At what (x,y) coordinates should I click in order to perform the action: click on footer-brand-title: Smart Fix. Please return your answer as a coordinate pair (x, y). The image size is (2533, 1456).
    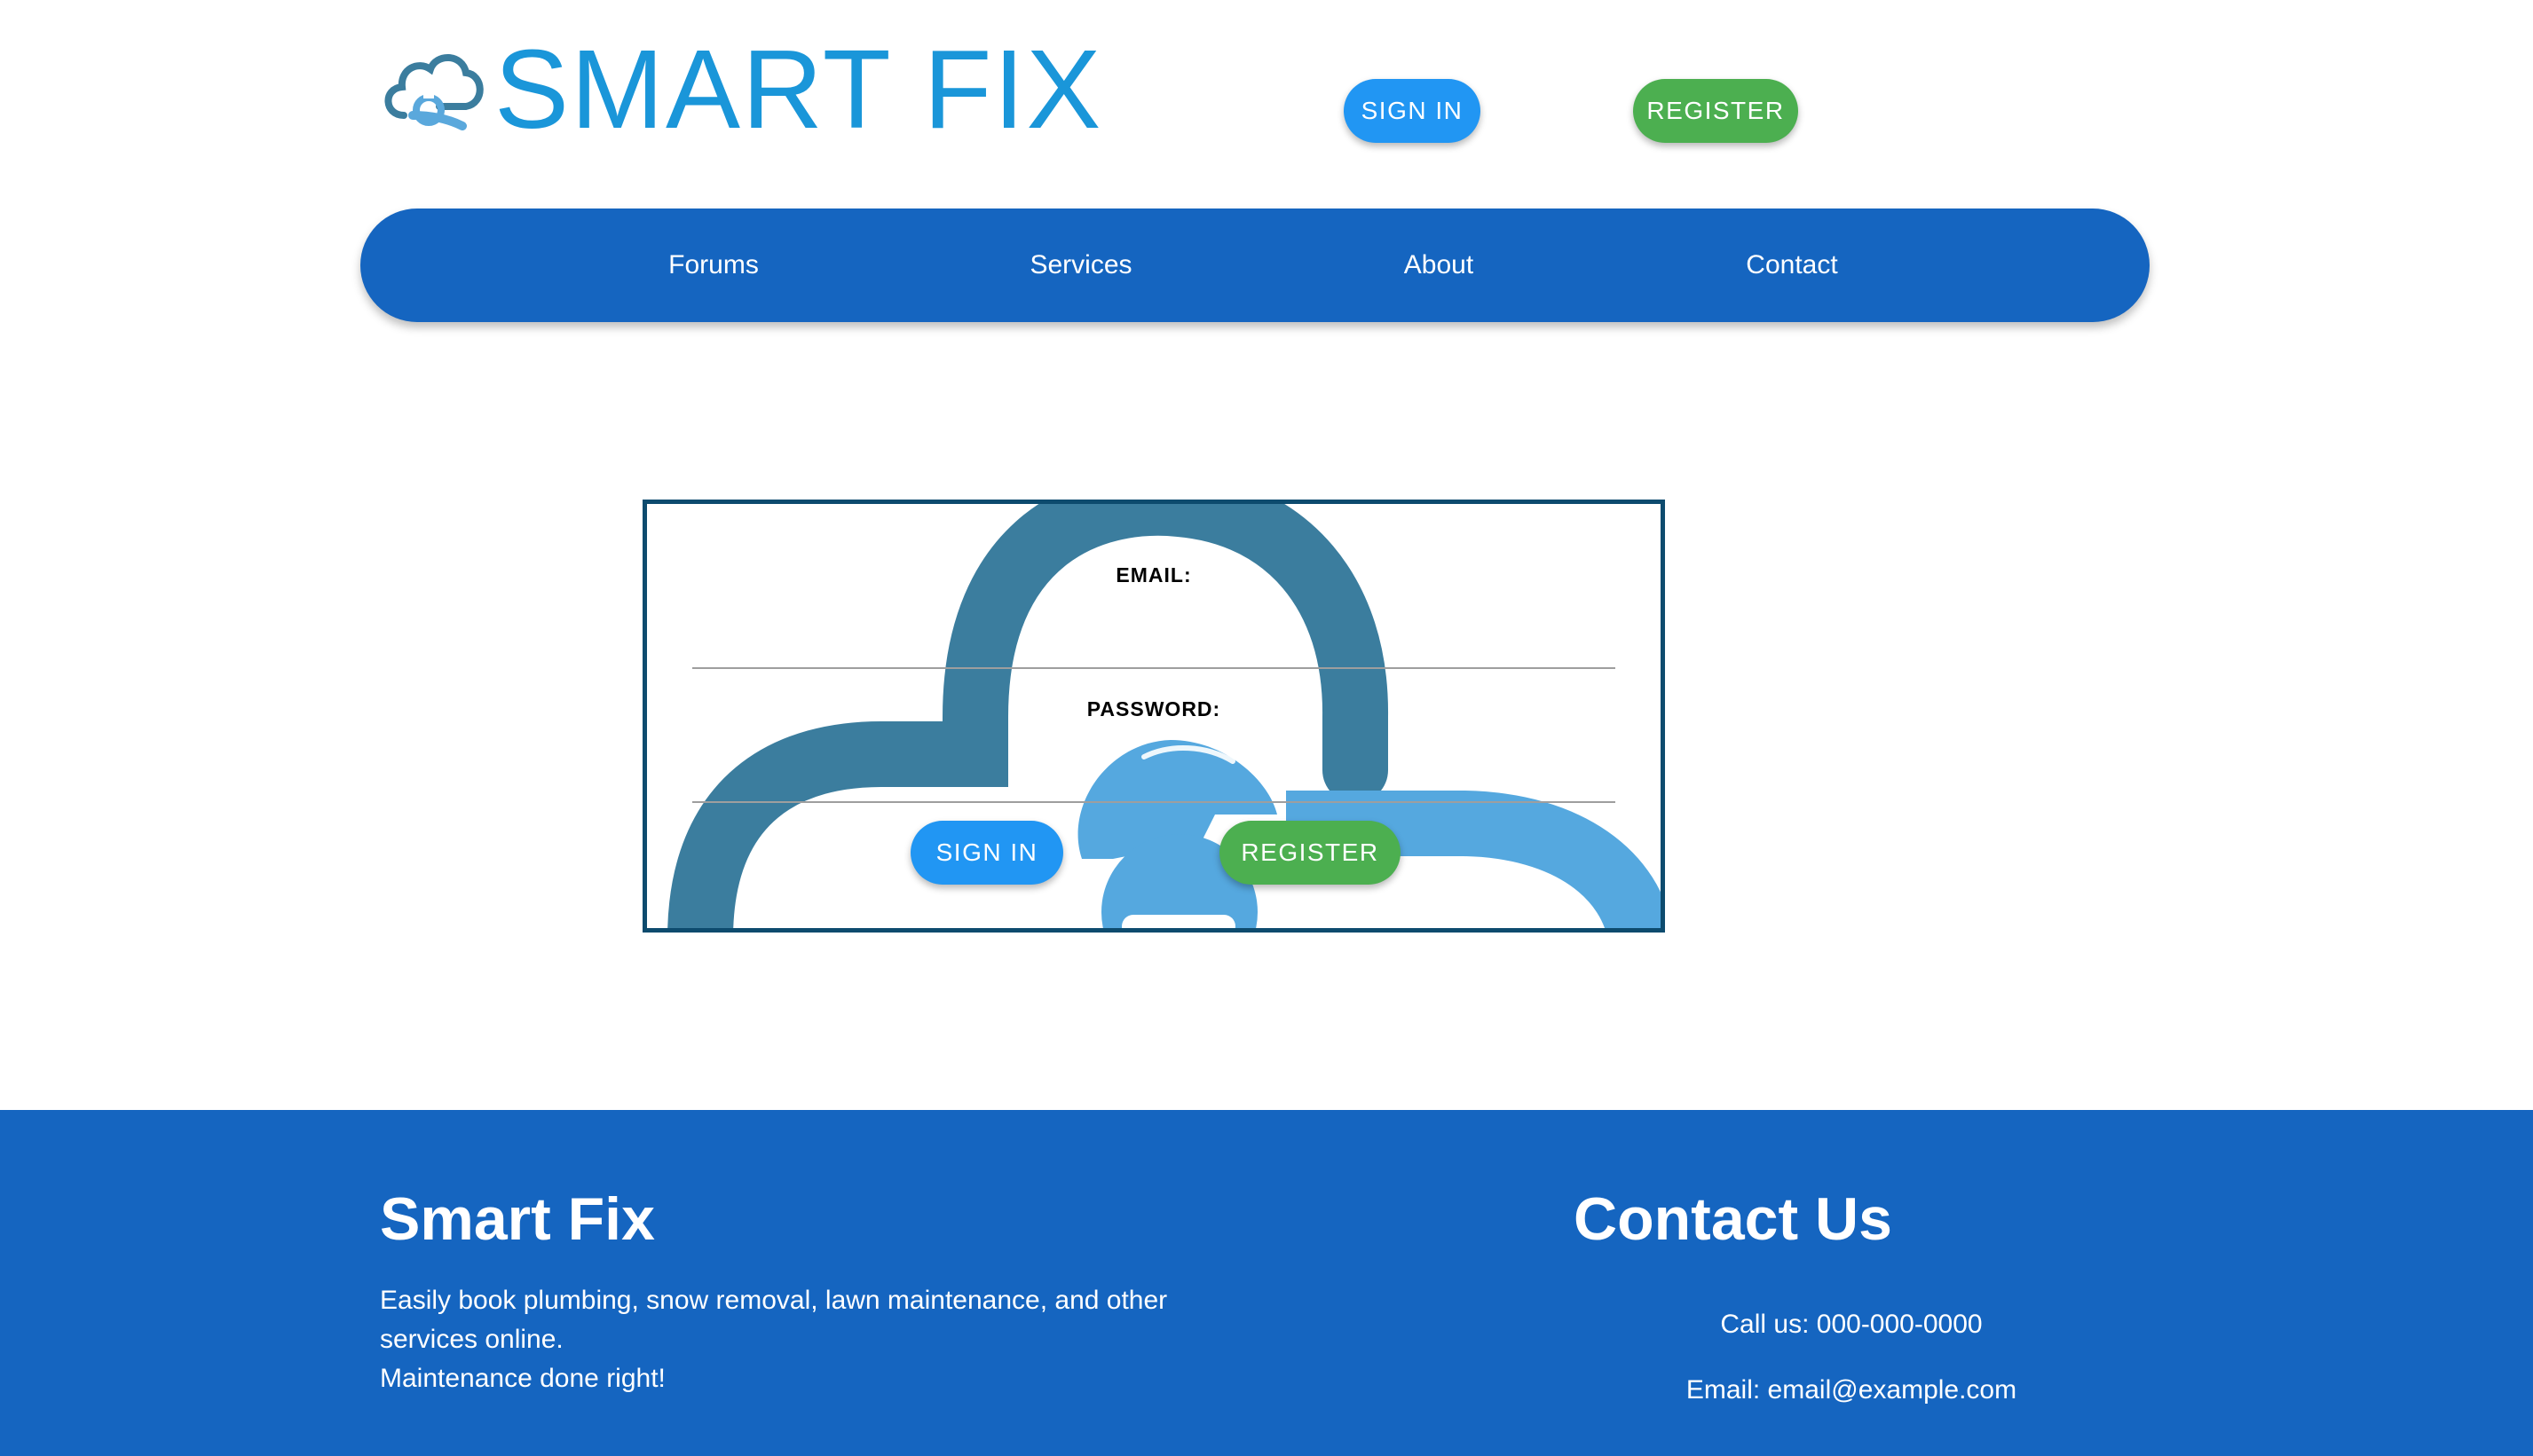
    Looking at the image, I should click on (517, 1219).